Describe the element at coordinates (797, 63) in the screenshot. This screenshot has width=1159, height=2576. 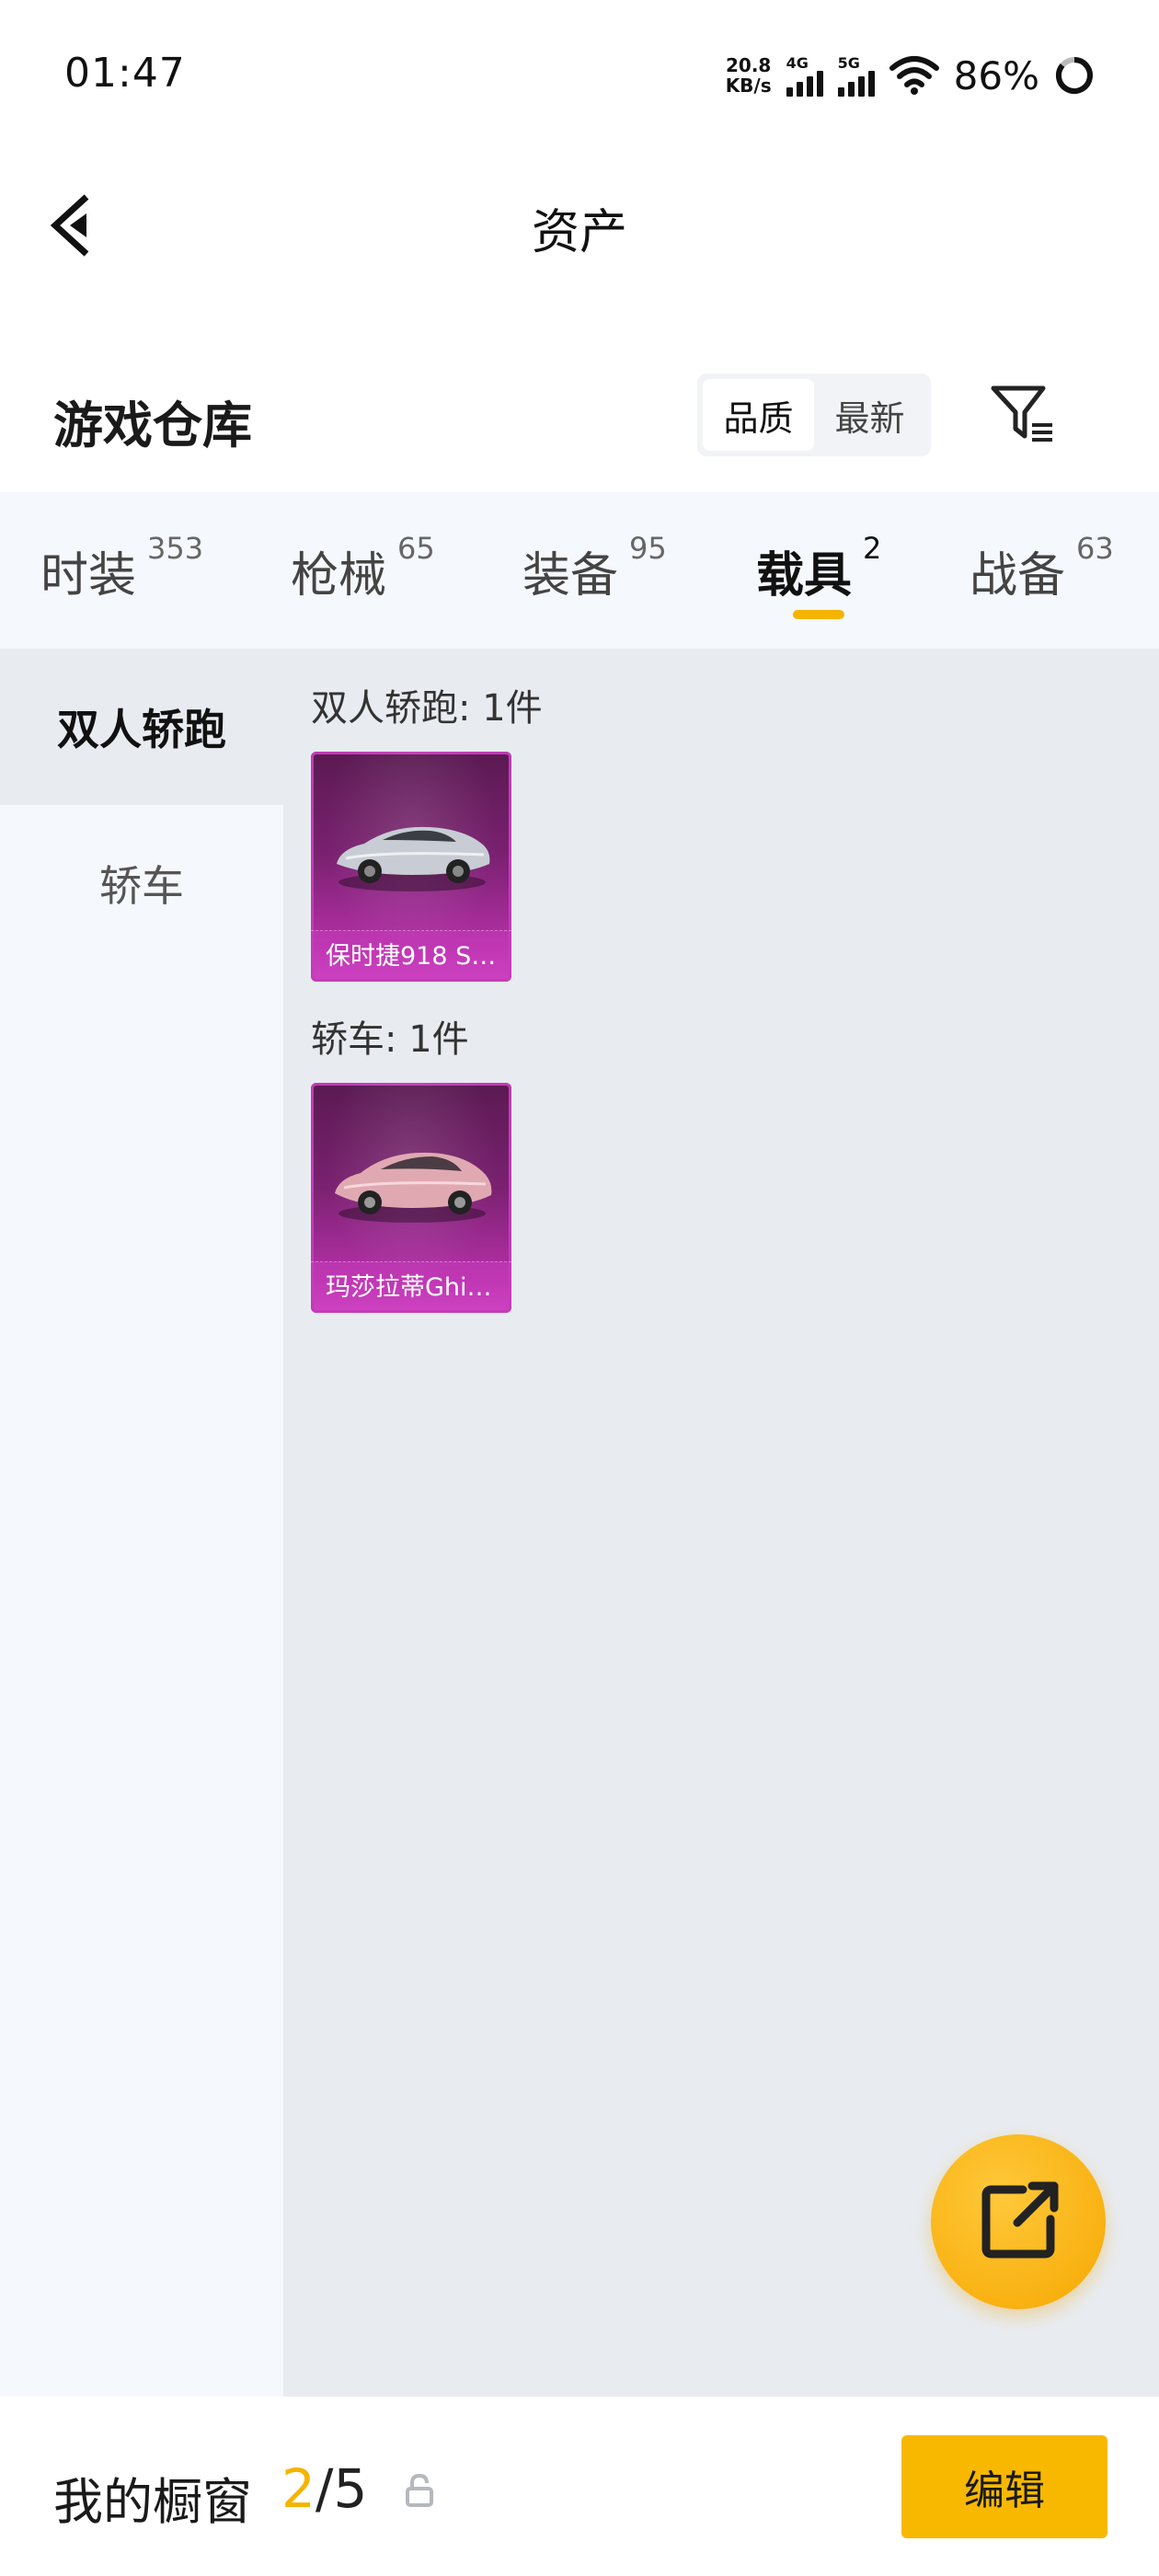
I see `signal-4g-label: 4G` at that location.